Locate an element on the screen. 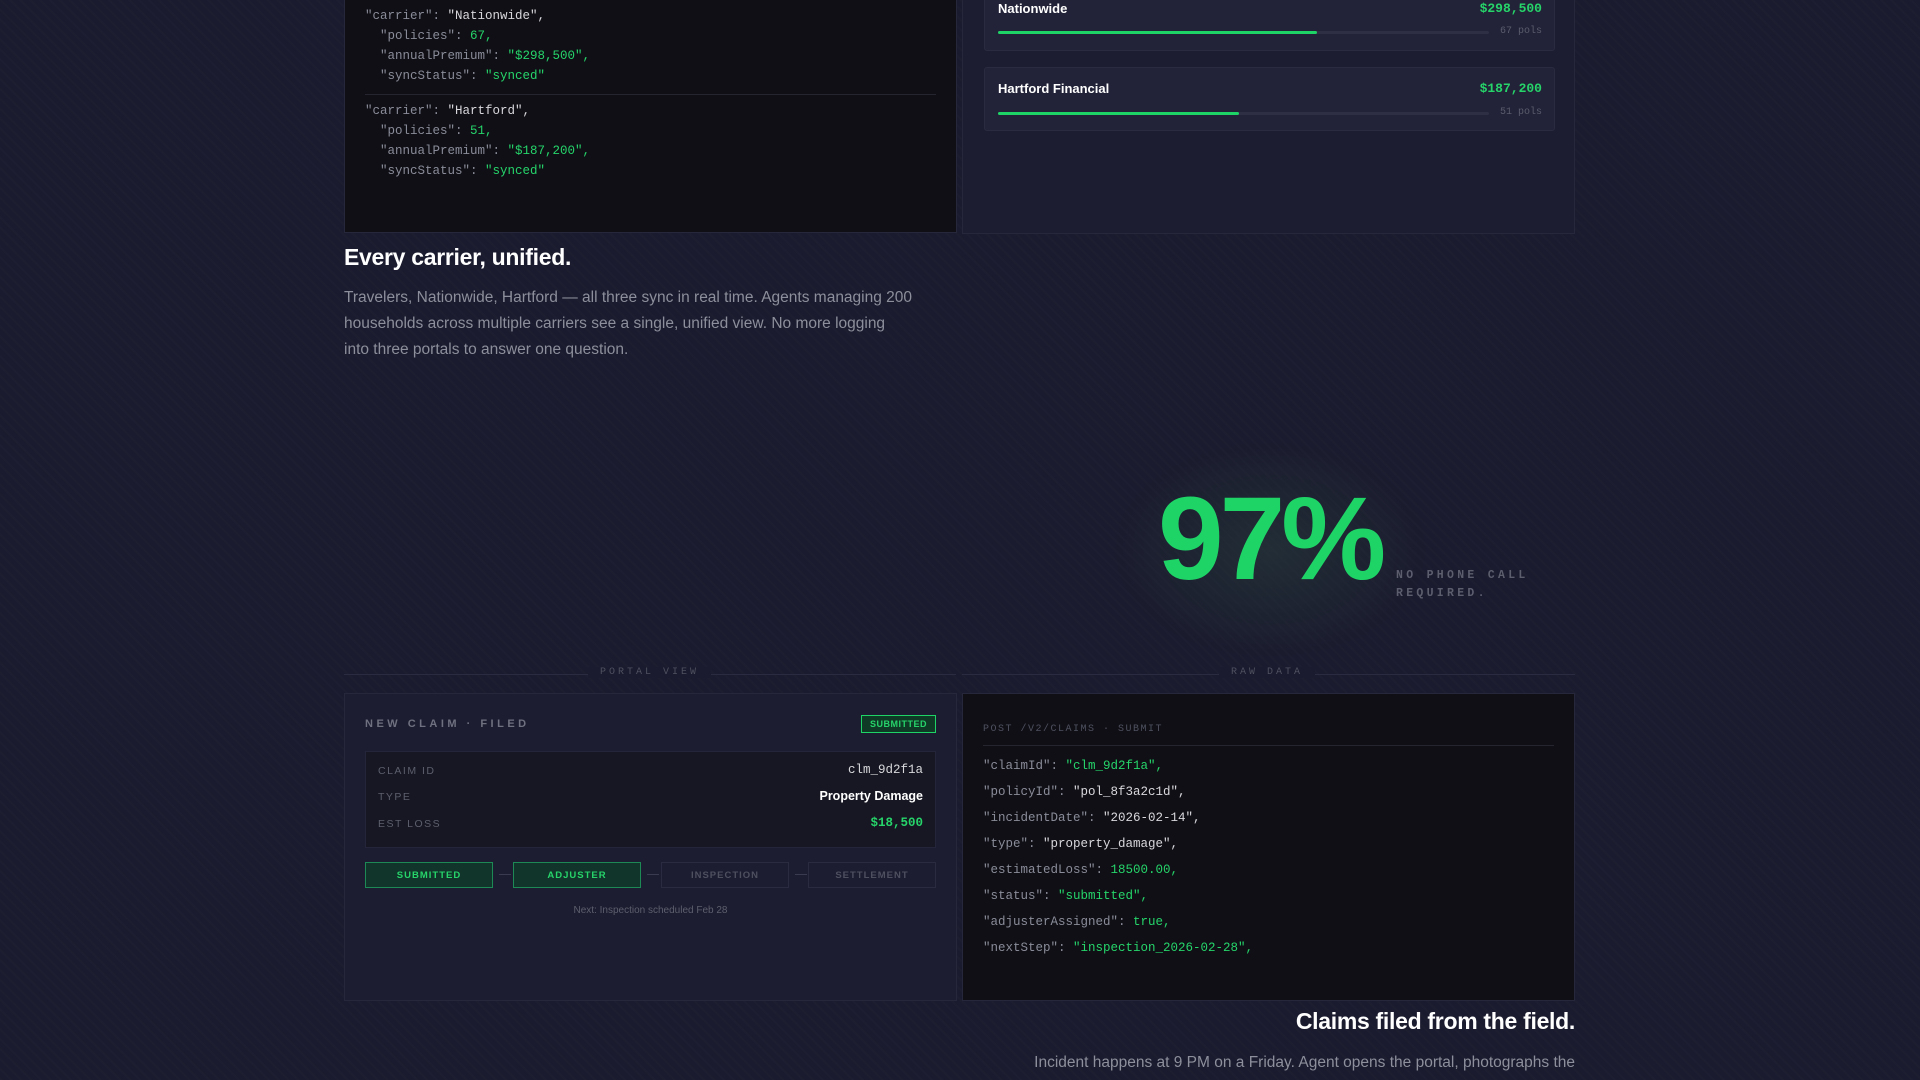 Image resolution: width=1920 pixels, height=1080 pixels. unified-heading: Every carrier, unified. is located at coordinates (458, 257).